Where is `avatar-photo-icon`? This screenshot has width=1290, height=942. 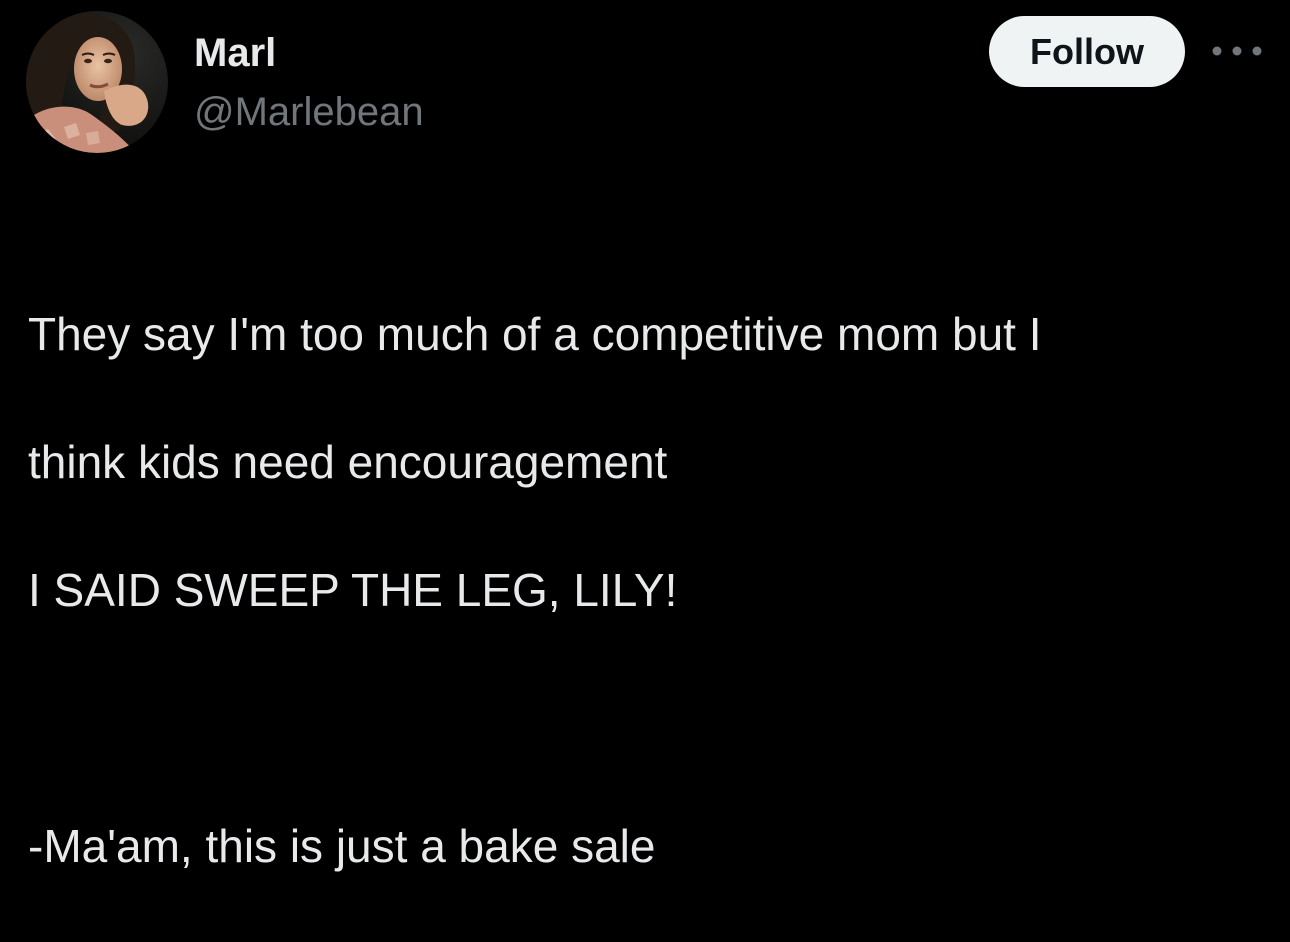
avatar-photo-icon is located at coordinates (97, 82).